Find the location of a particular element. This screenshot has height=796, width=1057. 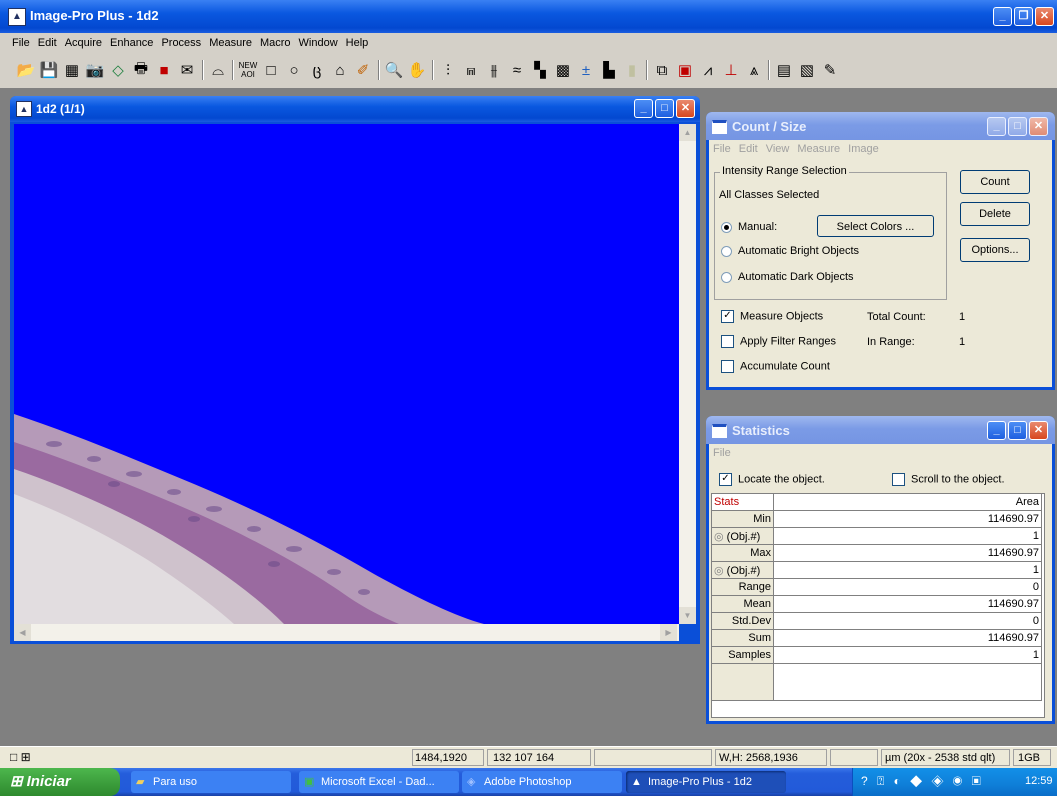

table-row: Std.Dev 0 is located at coordinates (877, 621).